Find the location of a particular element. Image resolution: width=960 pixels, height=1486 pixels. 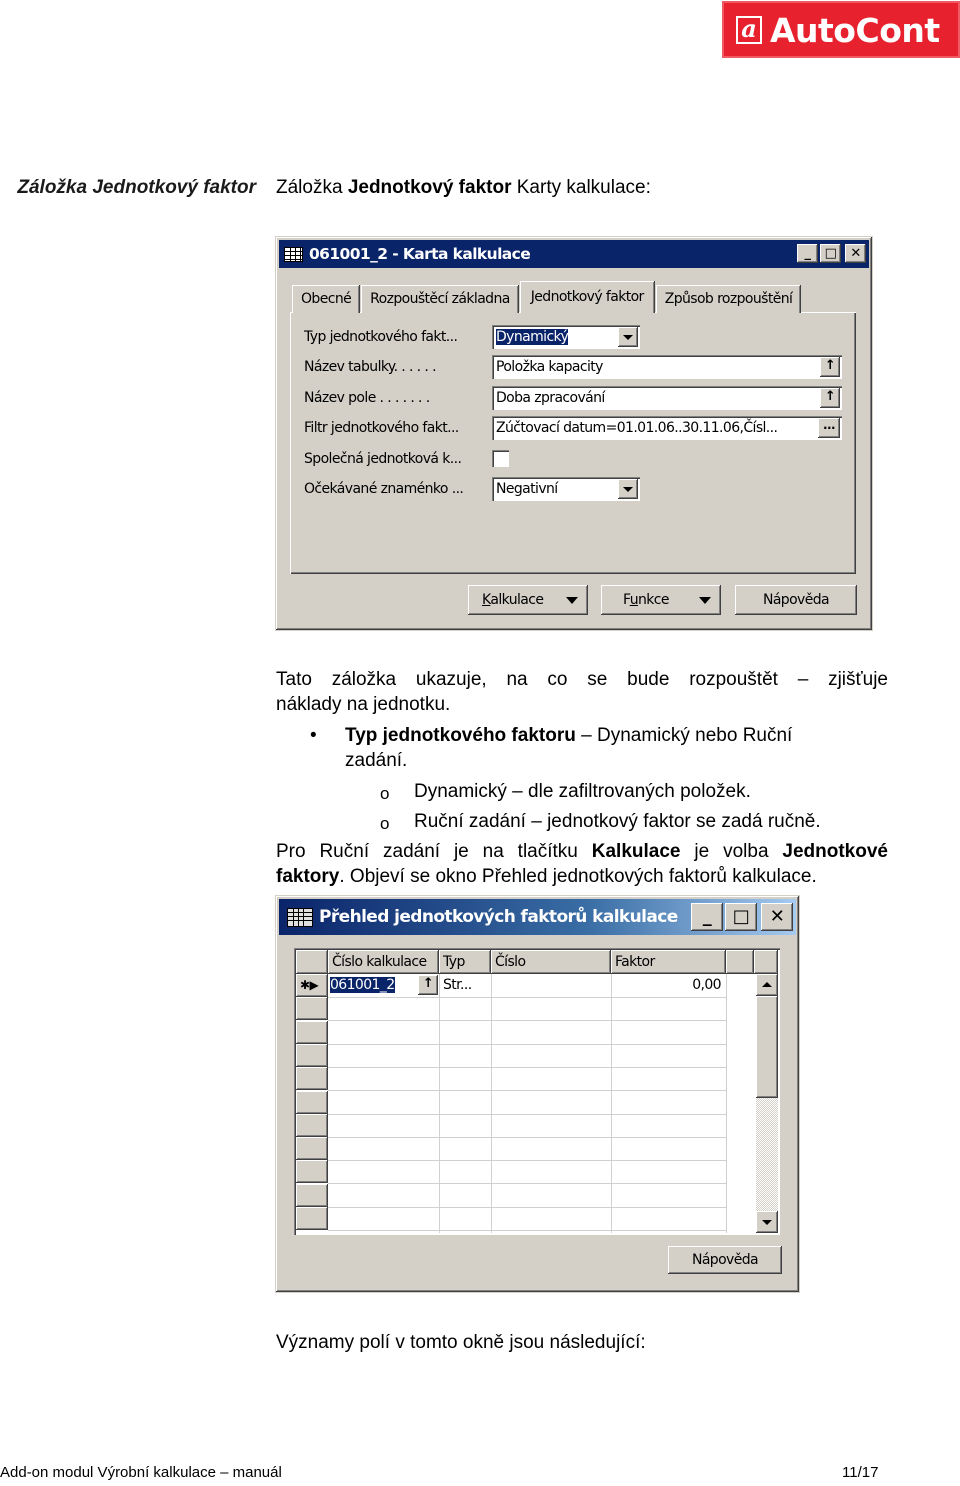

tab-panel is located at coordinates (573, 443).